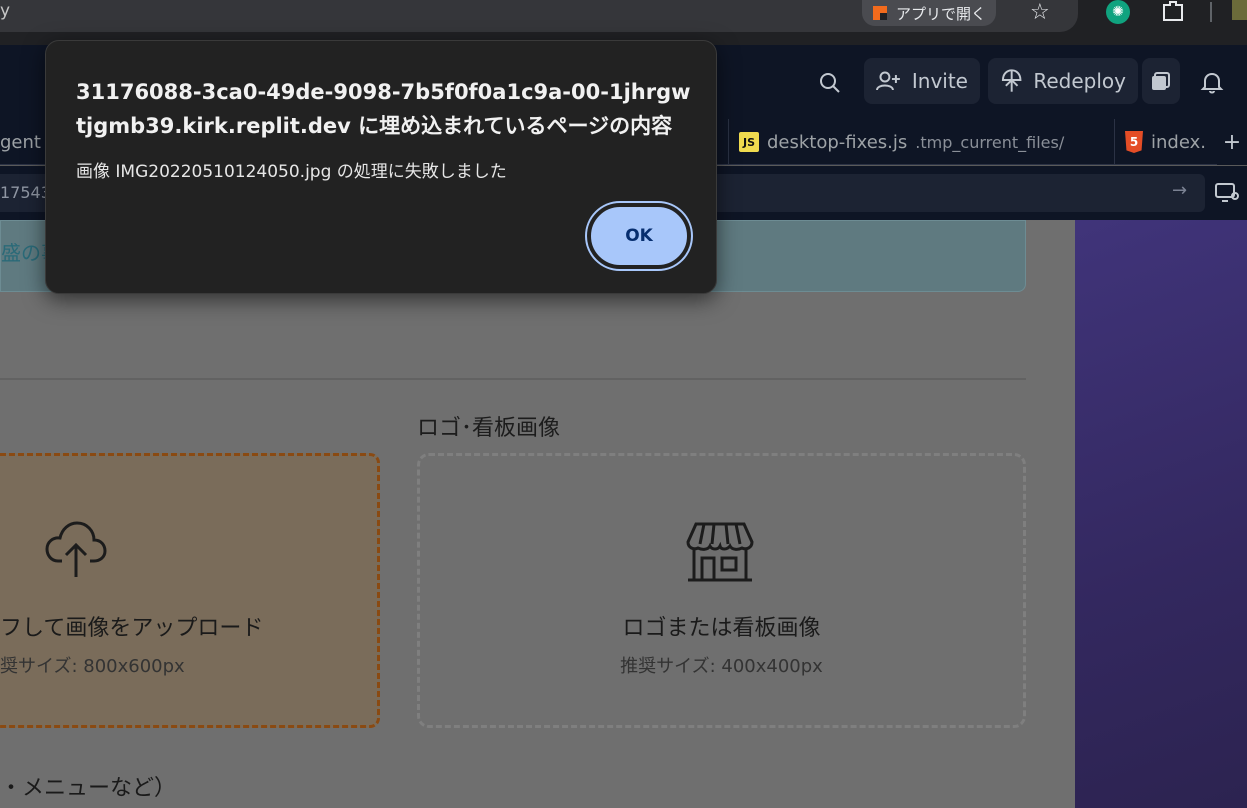  What do you see at coordinates (92, 666) in the screenshot?
I see `upload-size-hint: 奨サイズ: 800x600px` at bounding box center [92, 666].